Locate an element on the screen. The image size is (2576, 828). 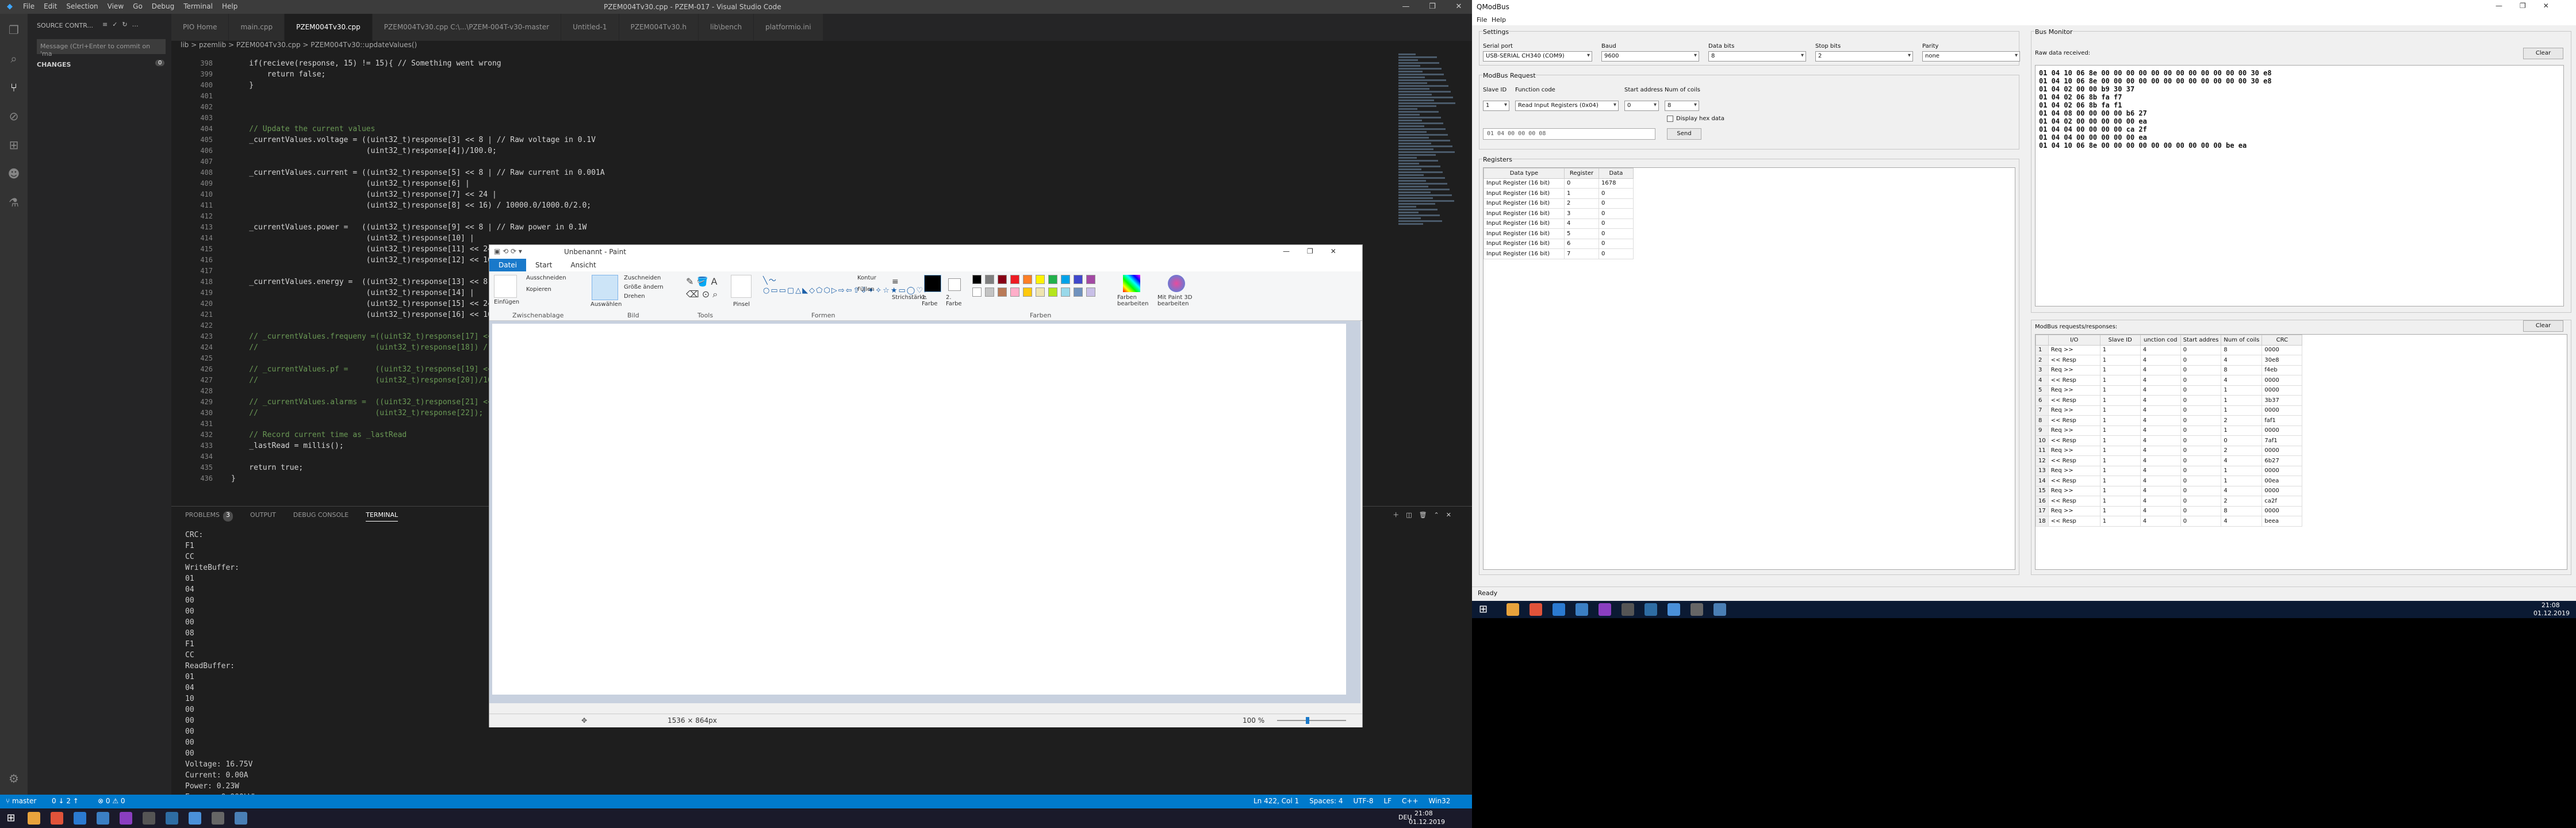
editor-tab: PZEM004Tv30.cpp is located at coordinates (329, 27).